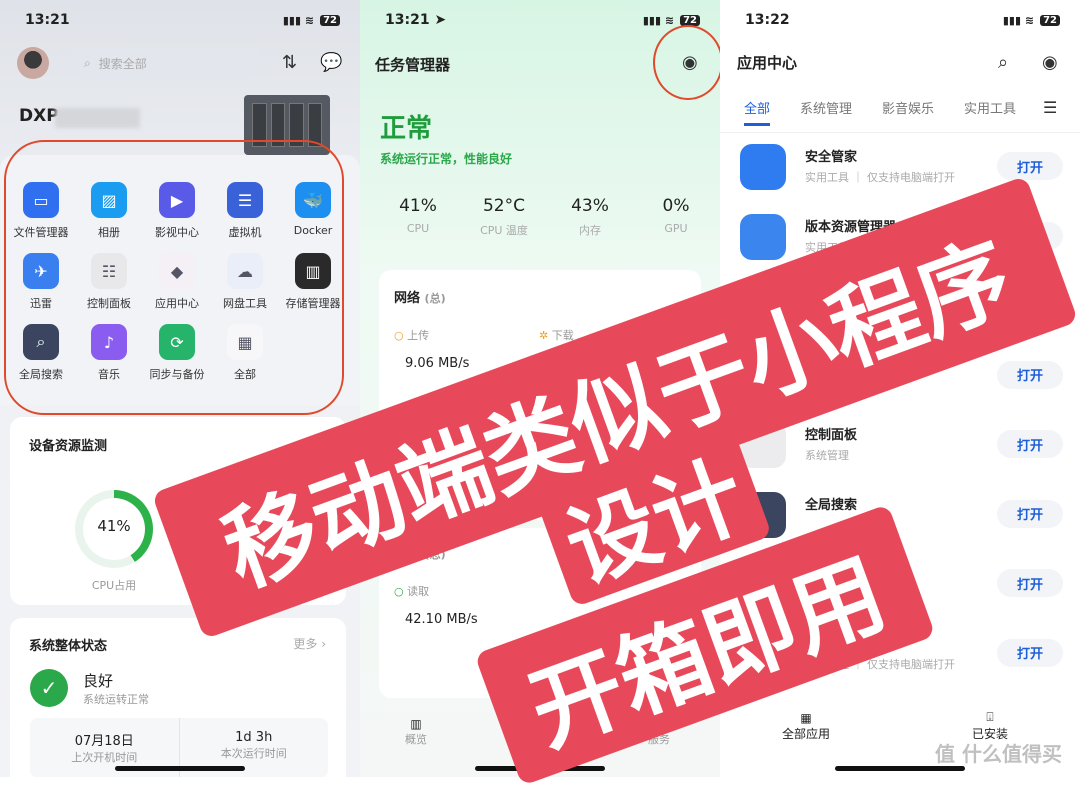 The height and width of the screenshot is (786, 1080). I want to click on tab-category: 全部, so click(757, 112).